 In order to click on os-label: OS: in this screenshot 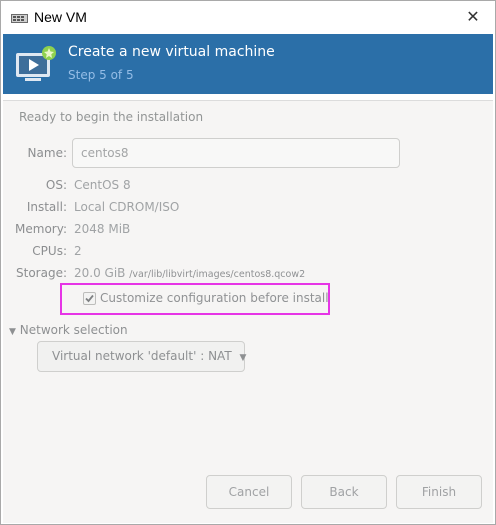, I will do `click(56, 185)`.